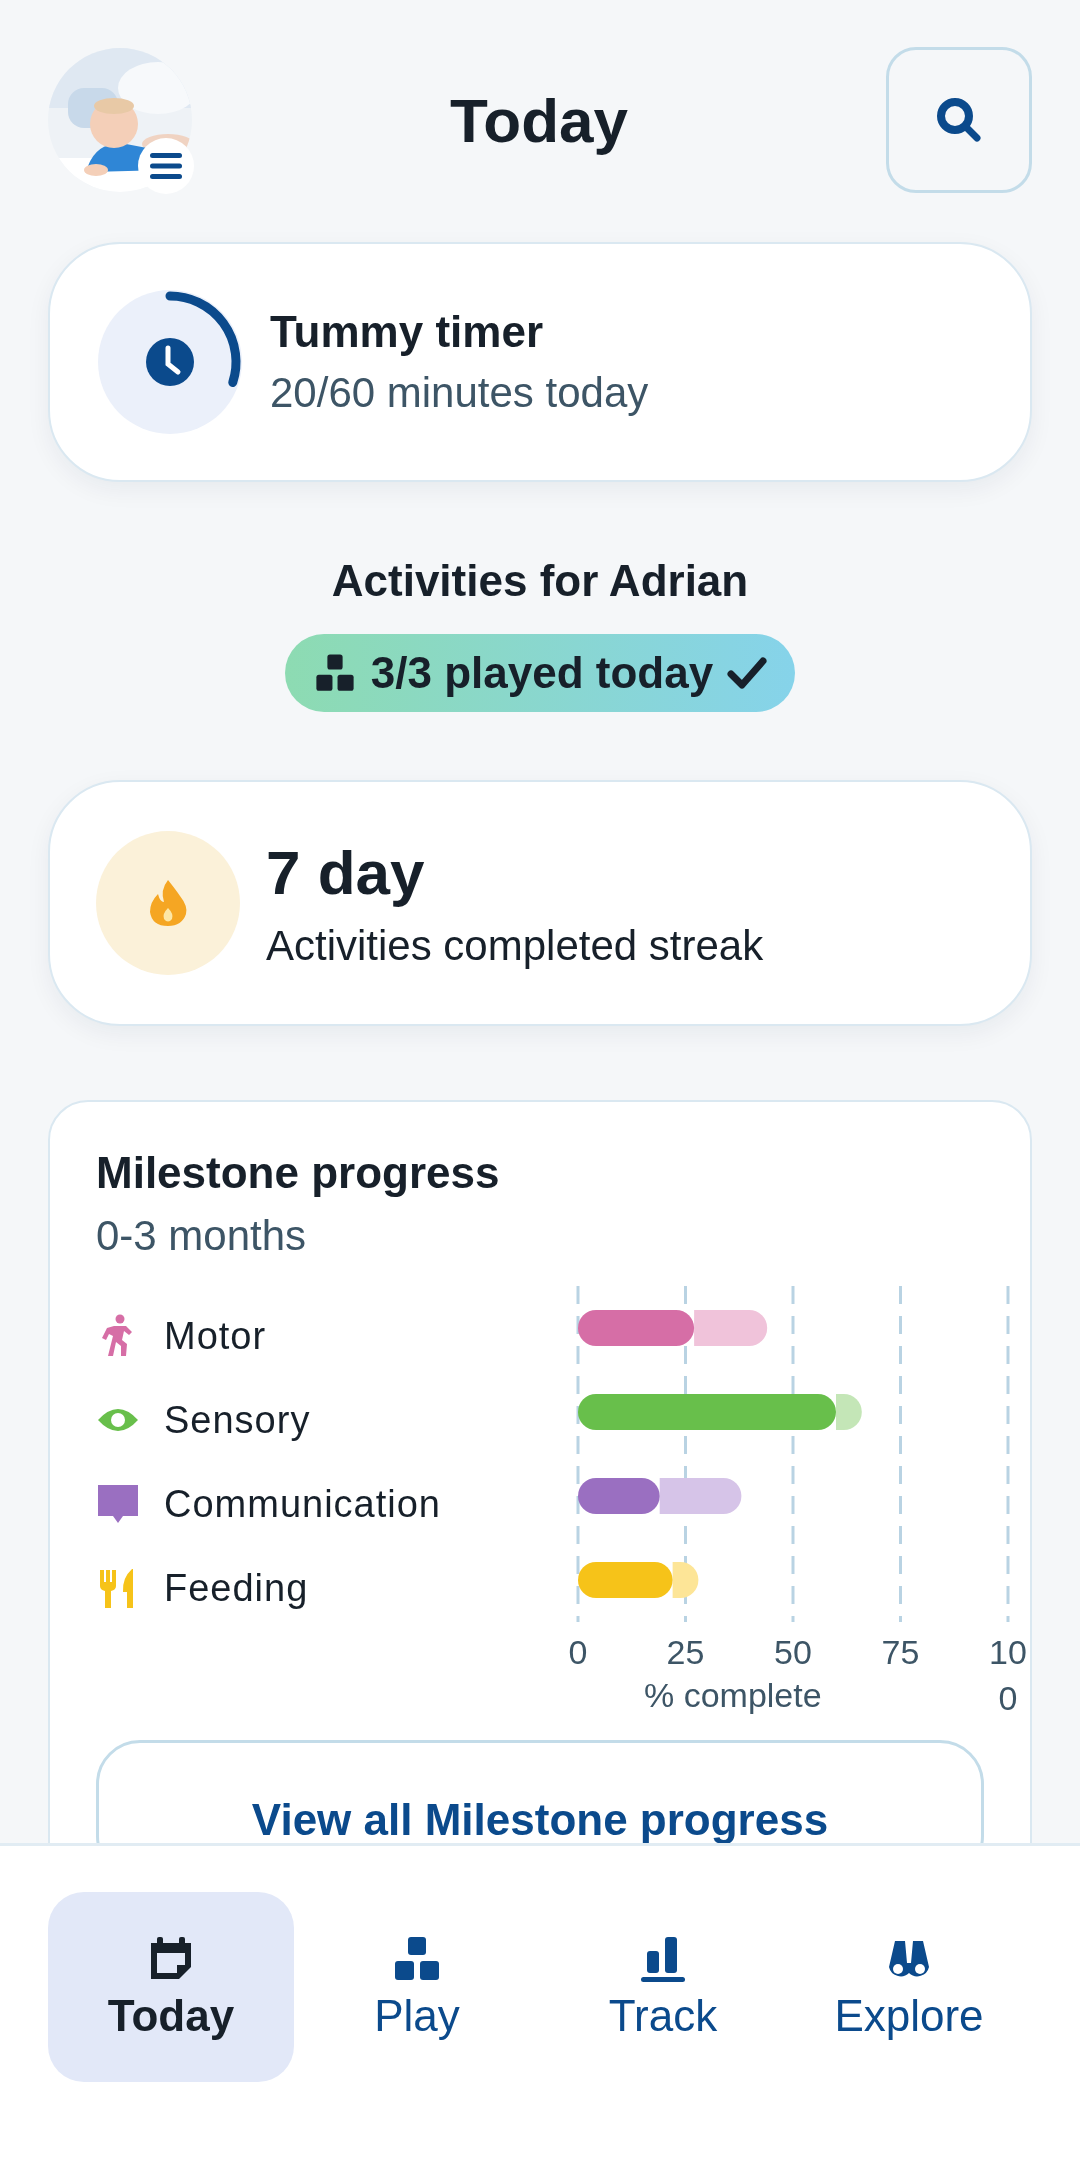 The height and width of the screenshot is (2160, 1080). I want to click on tummy-timer-card: Tummy timer 20/60 minutes today, so click(540, 362).